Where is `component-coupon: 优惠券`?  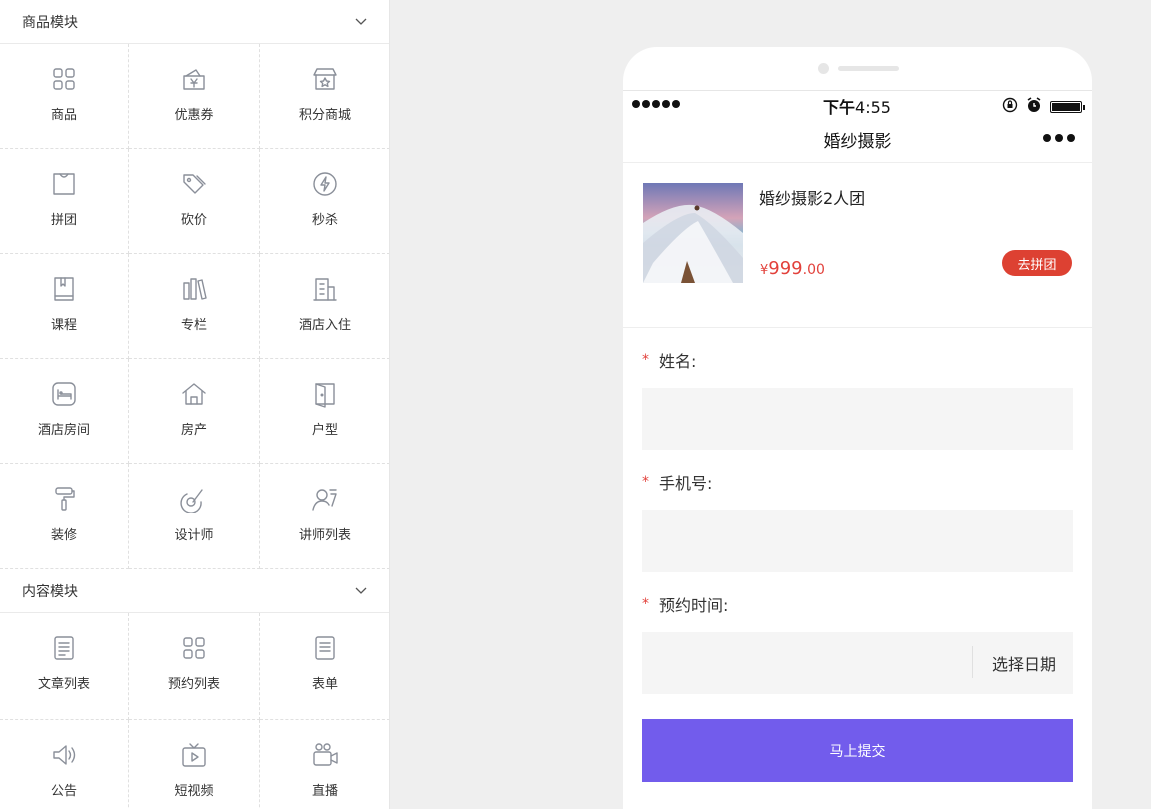 component-coupon: 优惠券 is located at coordinates (194, 96).